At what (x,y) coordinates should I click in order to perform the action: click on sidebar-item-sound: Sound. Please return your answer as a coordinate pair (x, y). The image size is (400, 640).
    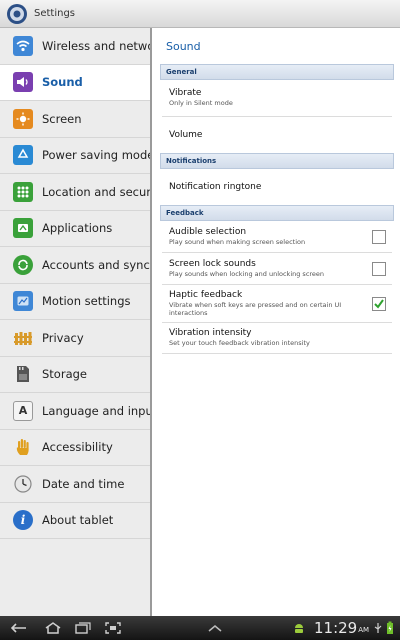
    Looking at the image, I should click on (75, 82).